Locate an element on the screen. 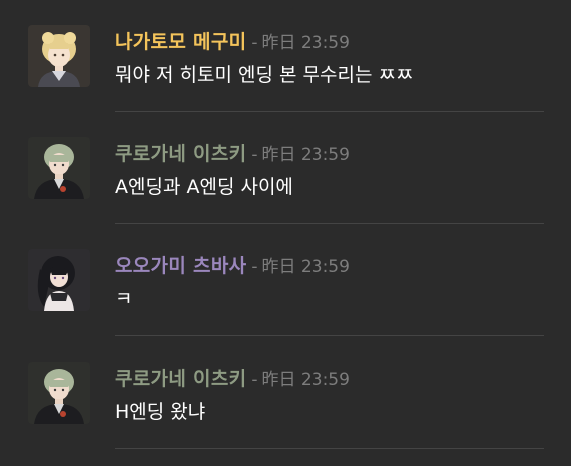  message-header: 오오가미 츠바사 - 昨日 23:59 is located at coordinates (232, 264).